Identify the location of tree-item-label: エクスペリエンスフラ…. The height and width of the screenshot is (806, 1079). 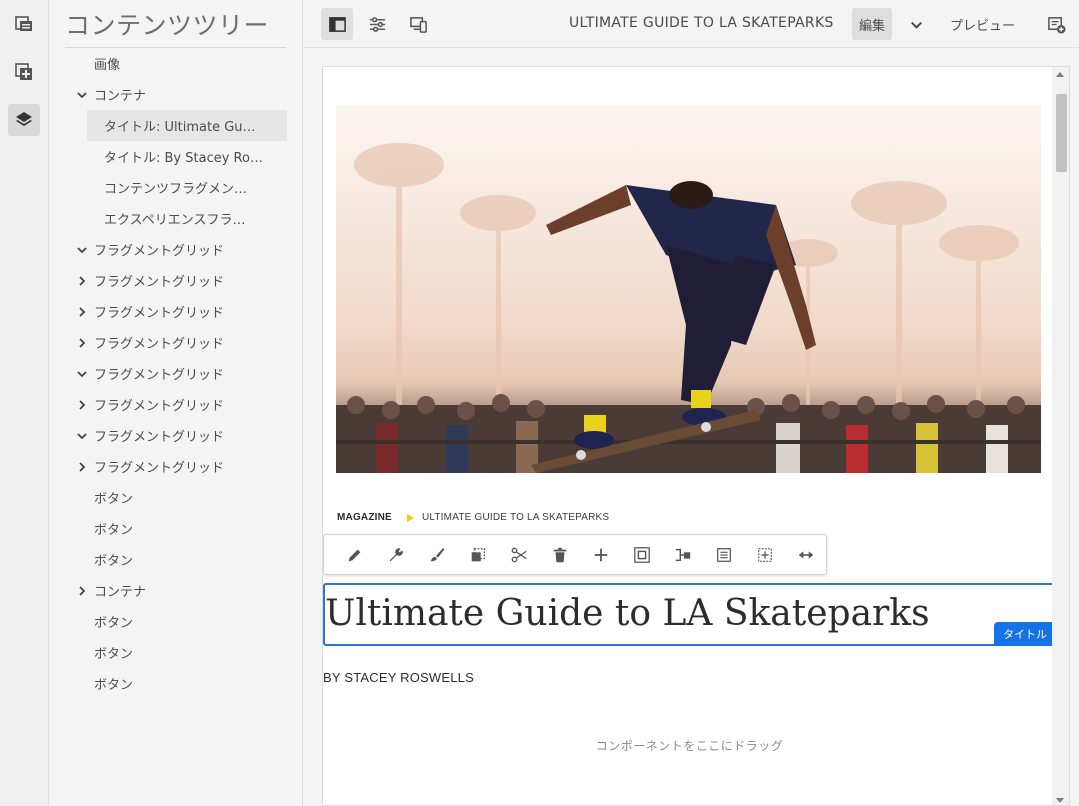
(175, 220).